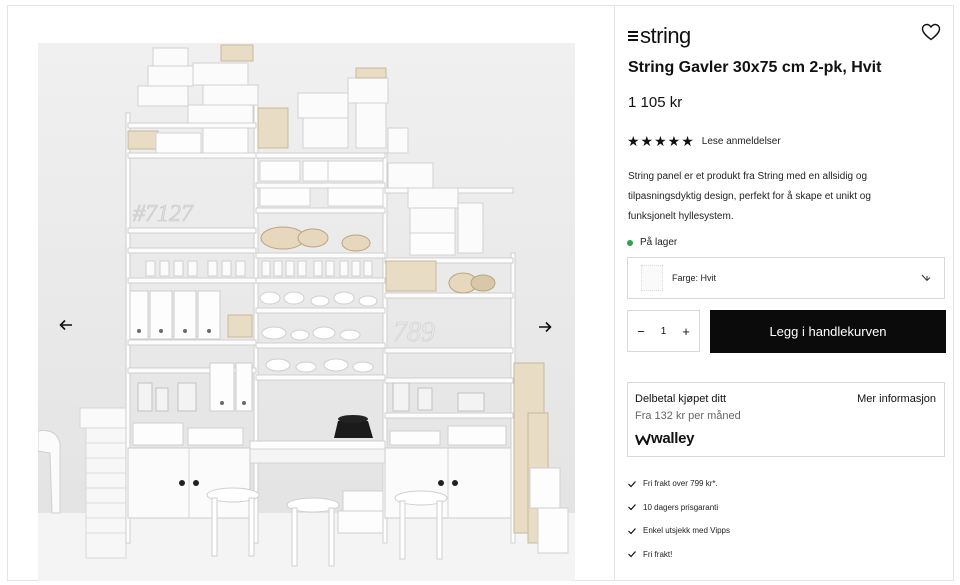 Image resolution: width=960 pixels, height=585 pixels. I want to click on usp-item: Fri frakt!, so click(678, 555).